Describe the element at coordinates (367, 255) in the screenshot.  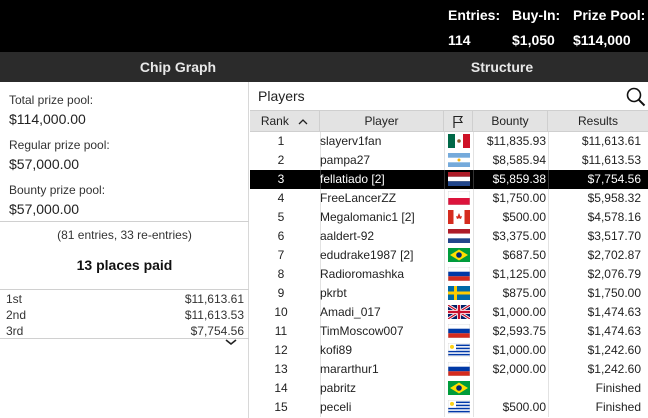
I see `player-name: edudrake1987 [2]` at that location.